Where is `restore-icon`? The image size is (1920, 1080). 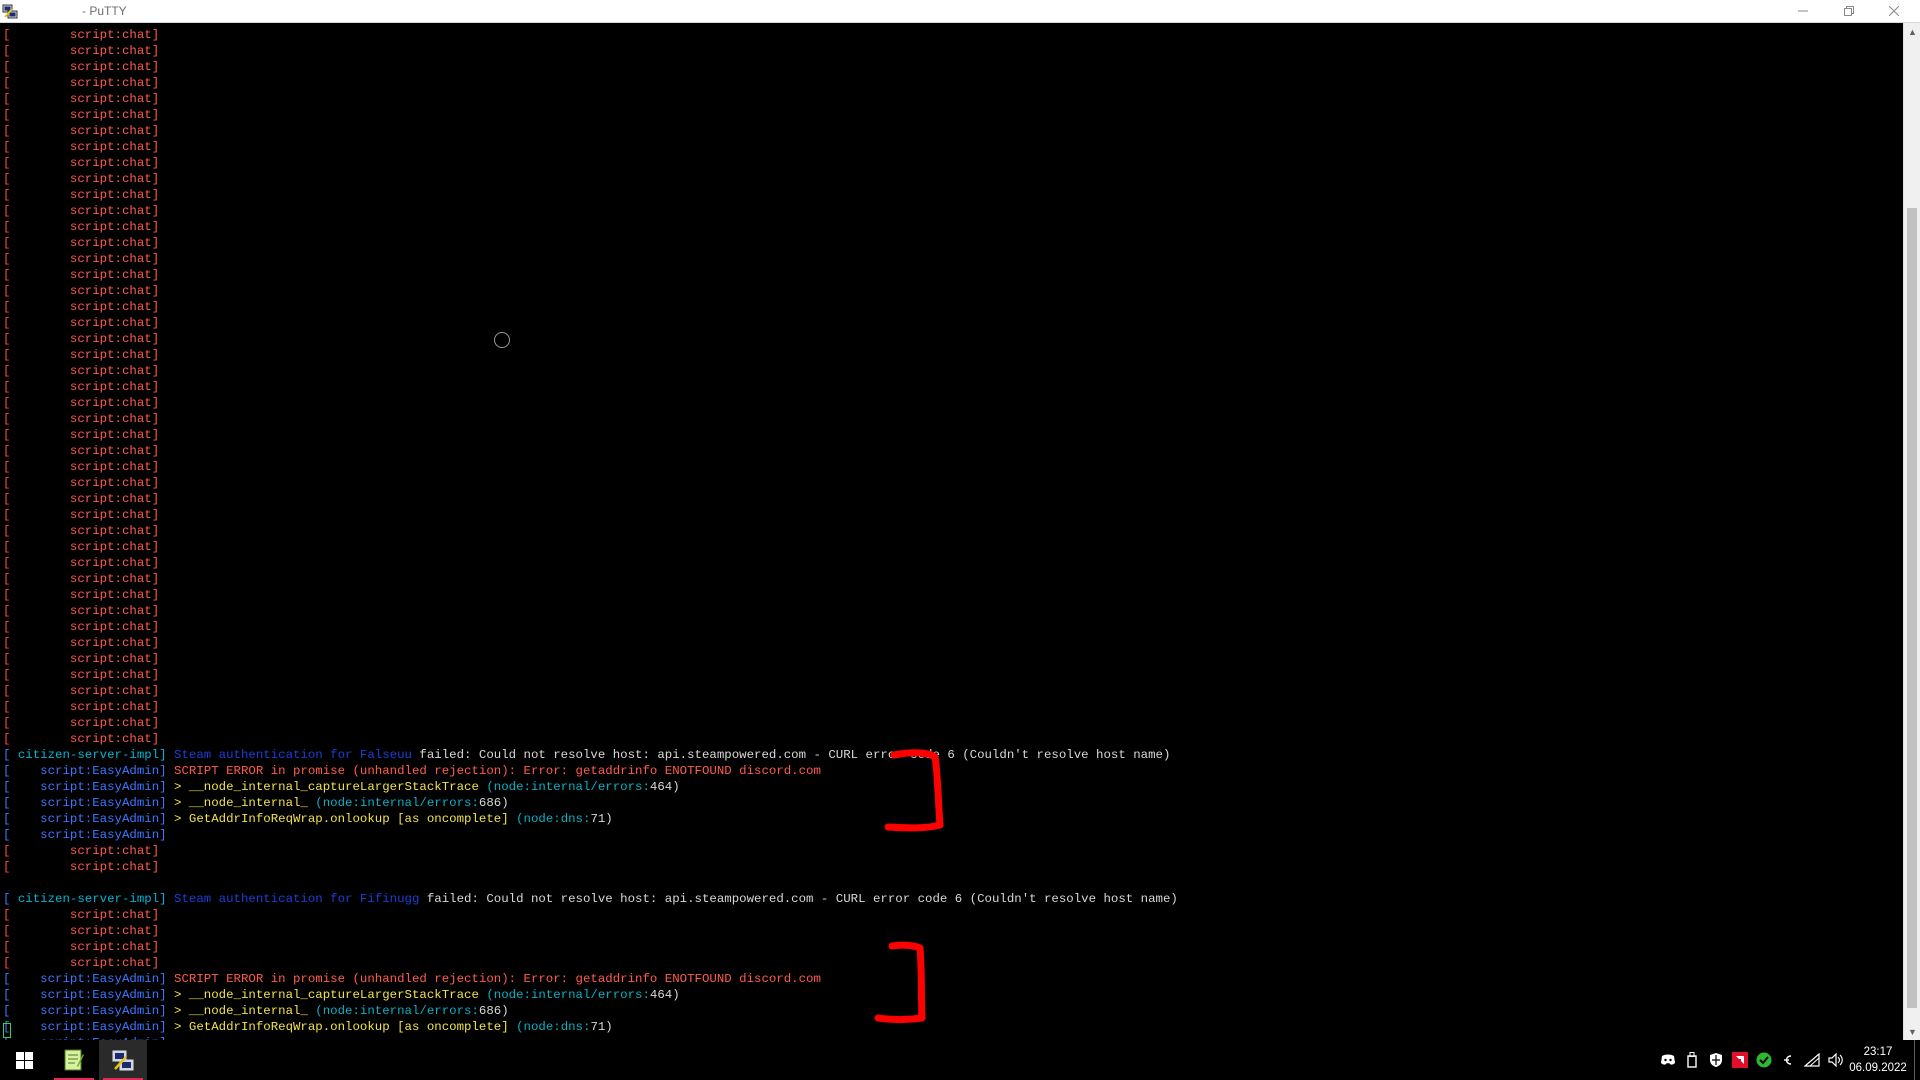
restore-icon is located at coordinates (1848, 11).